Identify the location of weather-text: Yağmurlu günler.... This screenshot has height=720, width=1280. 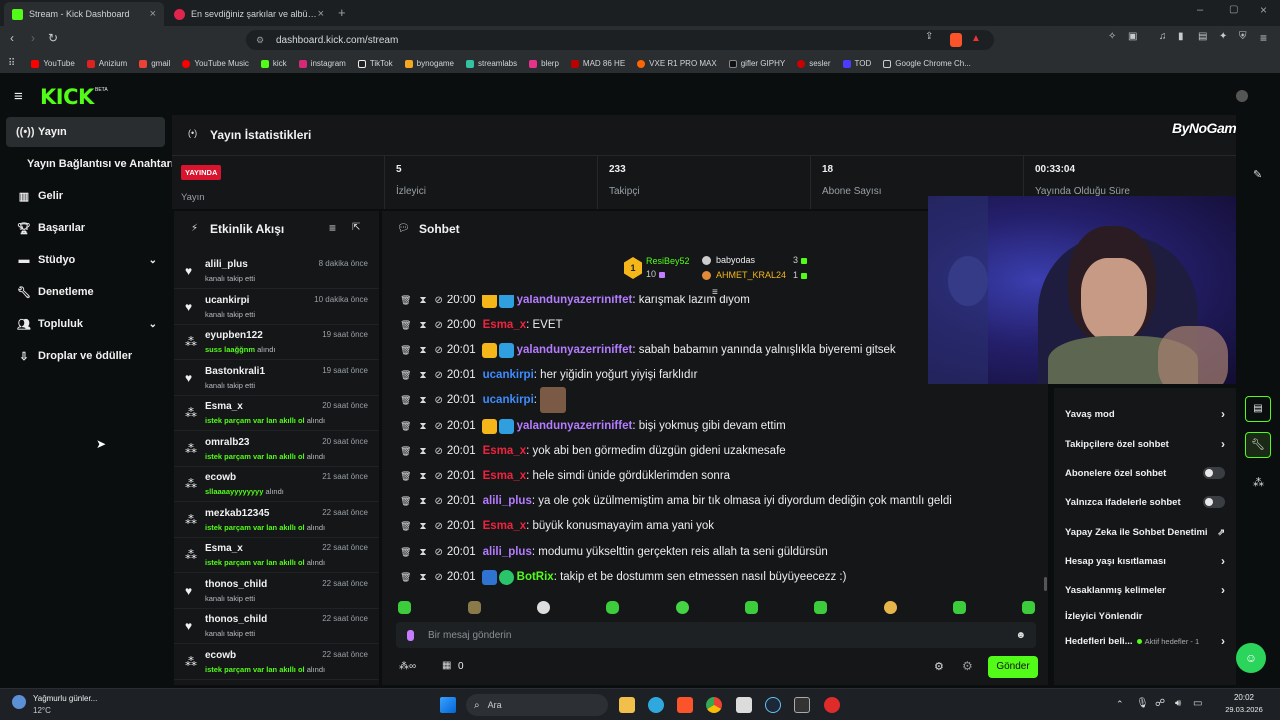
(65, 698).